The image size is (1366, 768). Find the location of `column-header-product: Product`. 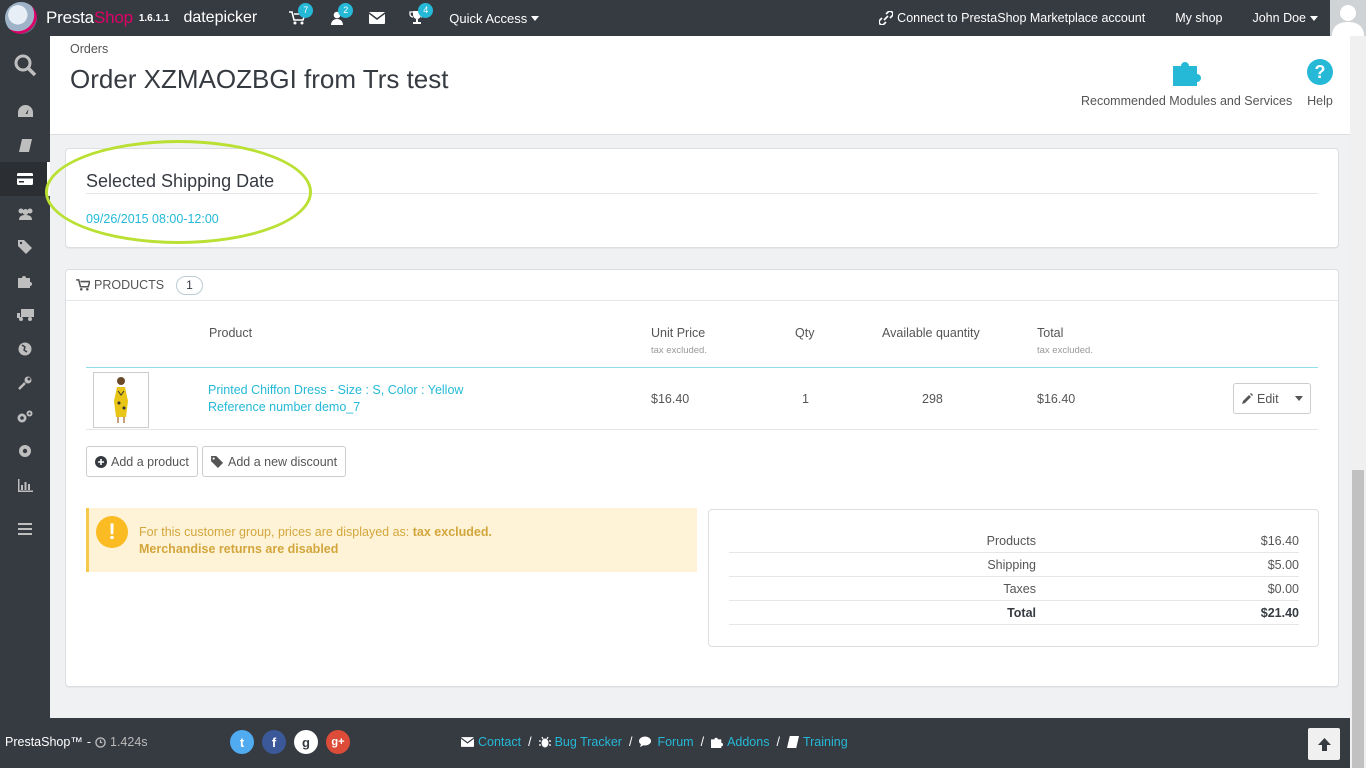

column-header-product: Product is located at coordinates (230, 333).